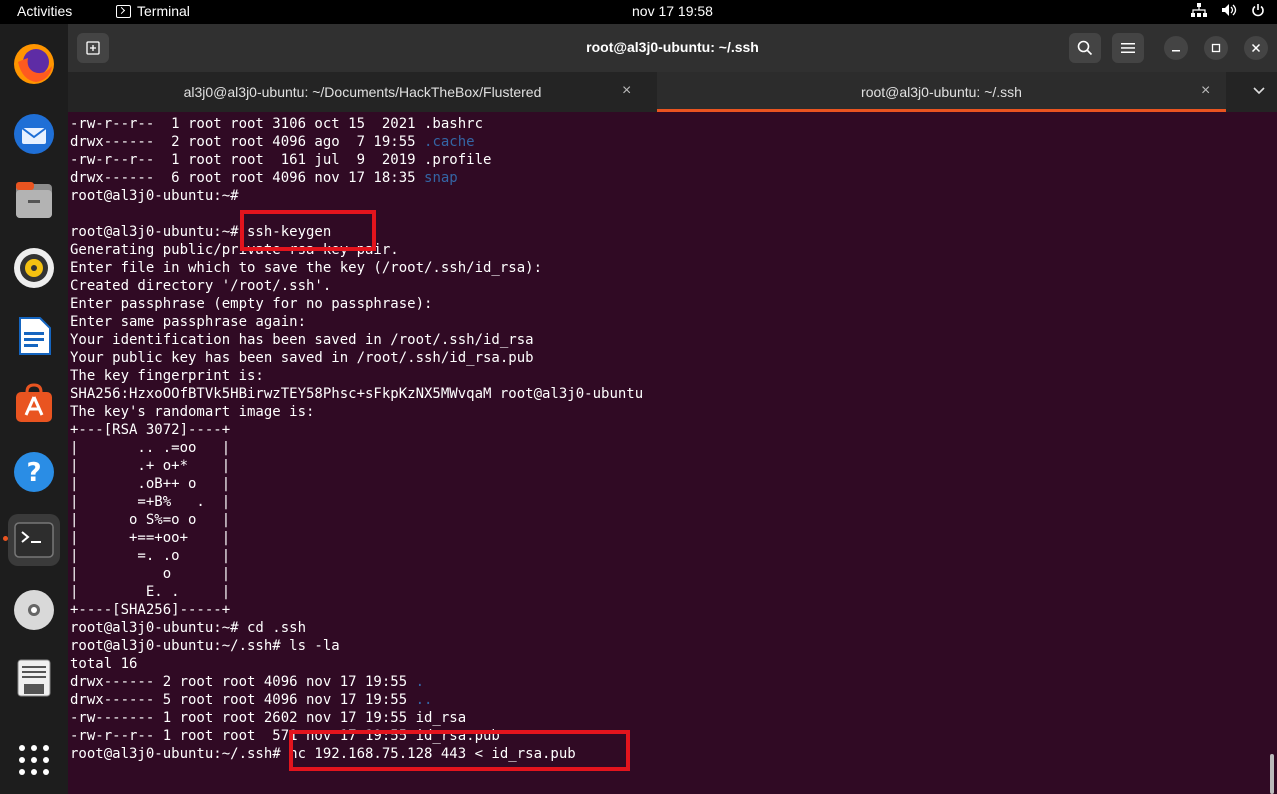 This screenshot has width=1277, height=794. What do you see at coordinates (34, 404) in the screenshot?
I see `software-icon` at bounding box center [34, 404].